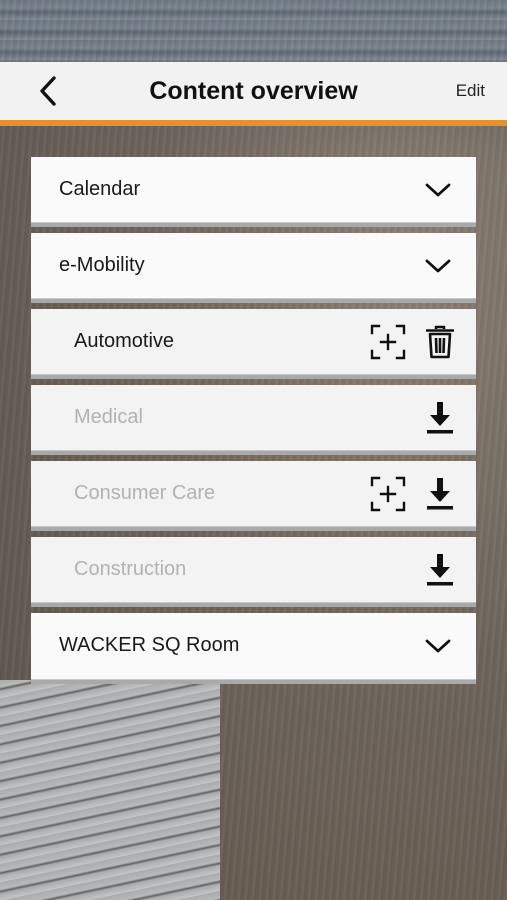  I want to click on list-item-e-mobility: e-Mobility, so click(253, 266).